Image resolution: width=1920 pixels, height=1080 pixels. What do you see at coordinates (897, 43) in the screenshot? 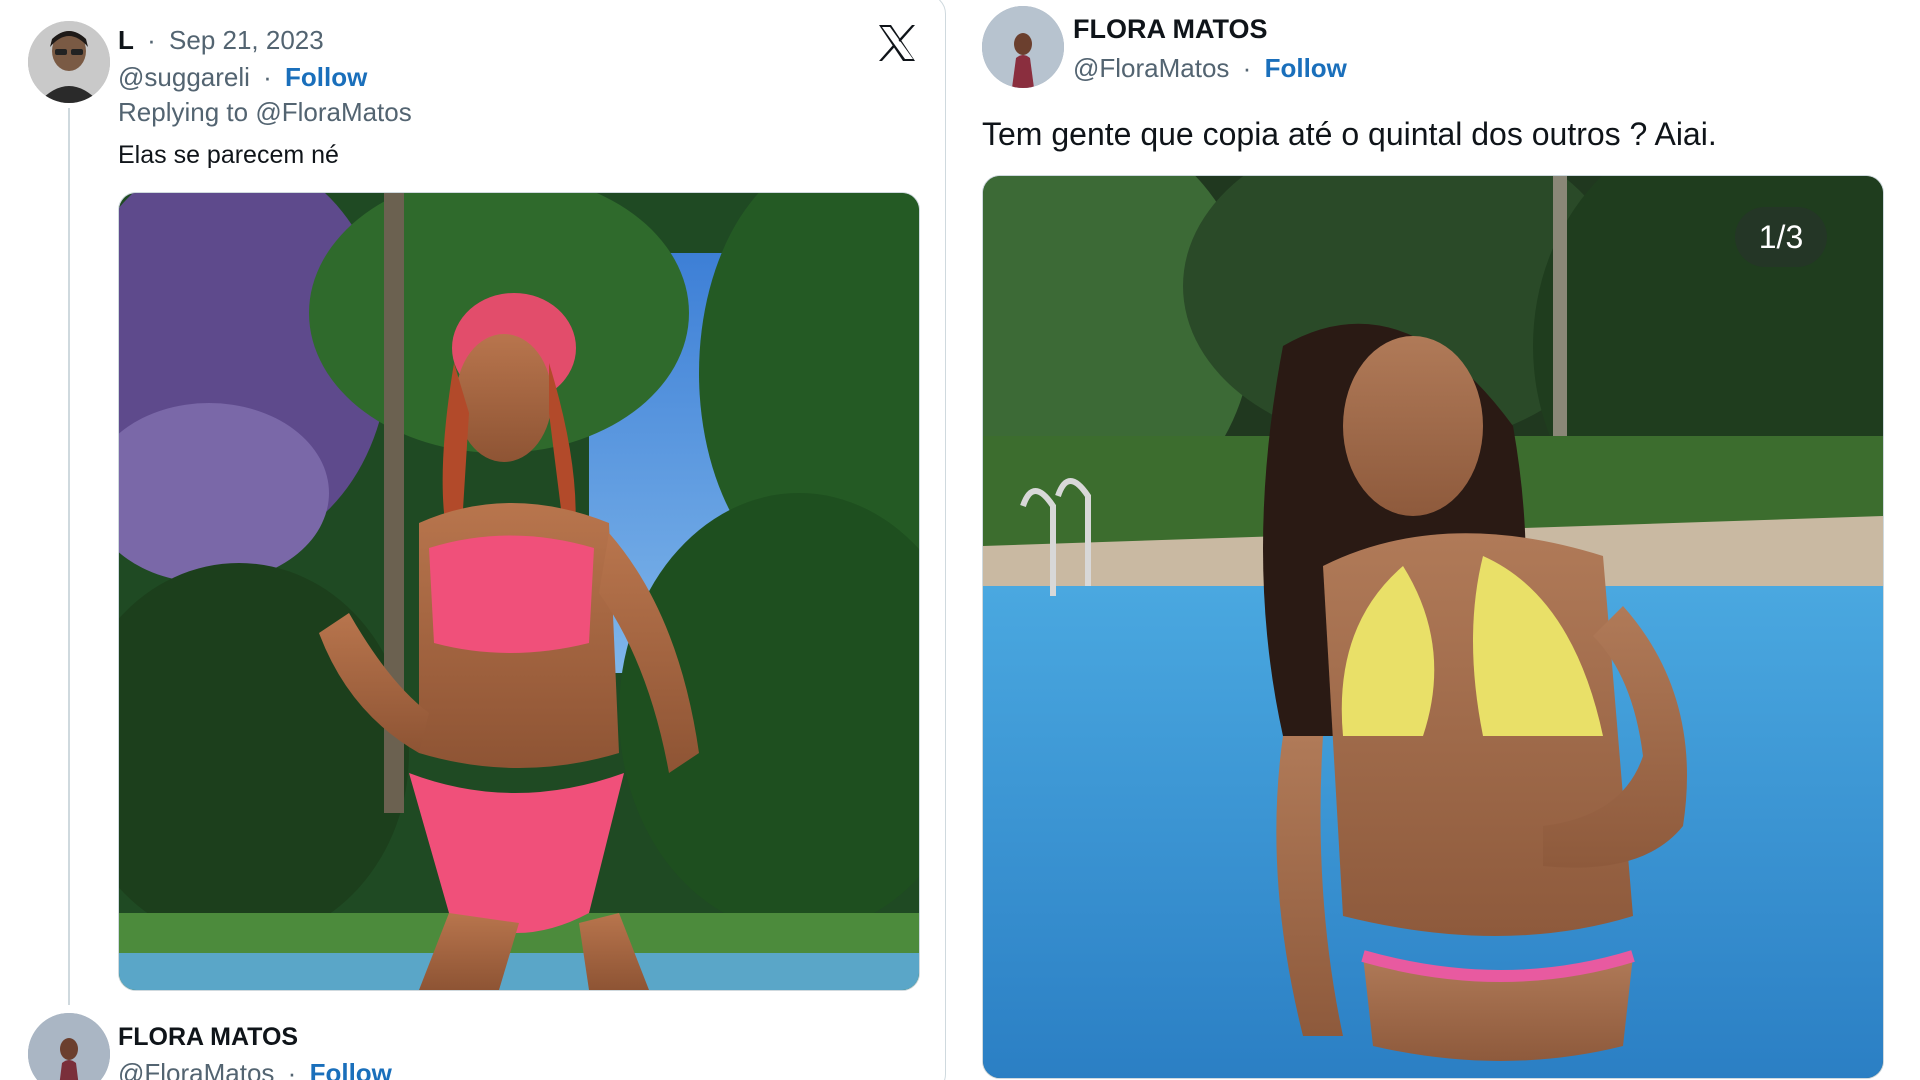
I see `x-logo-icon` at bounding box center [897, 43].